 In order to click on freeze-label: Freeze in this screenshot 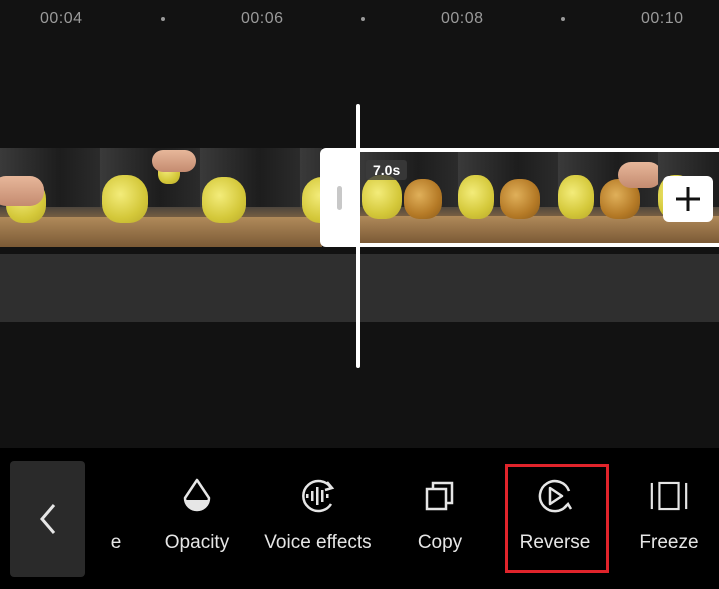, I will do `click(669, 542)`.